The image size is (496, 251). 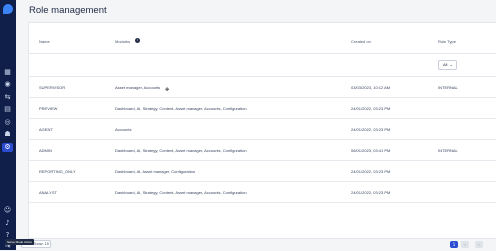 I want to click on strategy-icon: ⇆, so click(x=7, y=97).